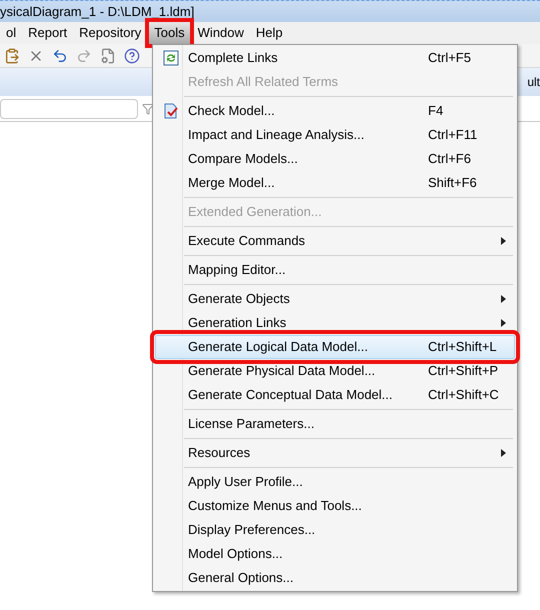 Image resolution: width=540 pixels, height=610 pixels. I want to click on menu-bar-item: ol, so click(11, 33).